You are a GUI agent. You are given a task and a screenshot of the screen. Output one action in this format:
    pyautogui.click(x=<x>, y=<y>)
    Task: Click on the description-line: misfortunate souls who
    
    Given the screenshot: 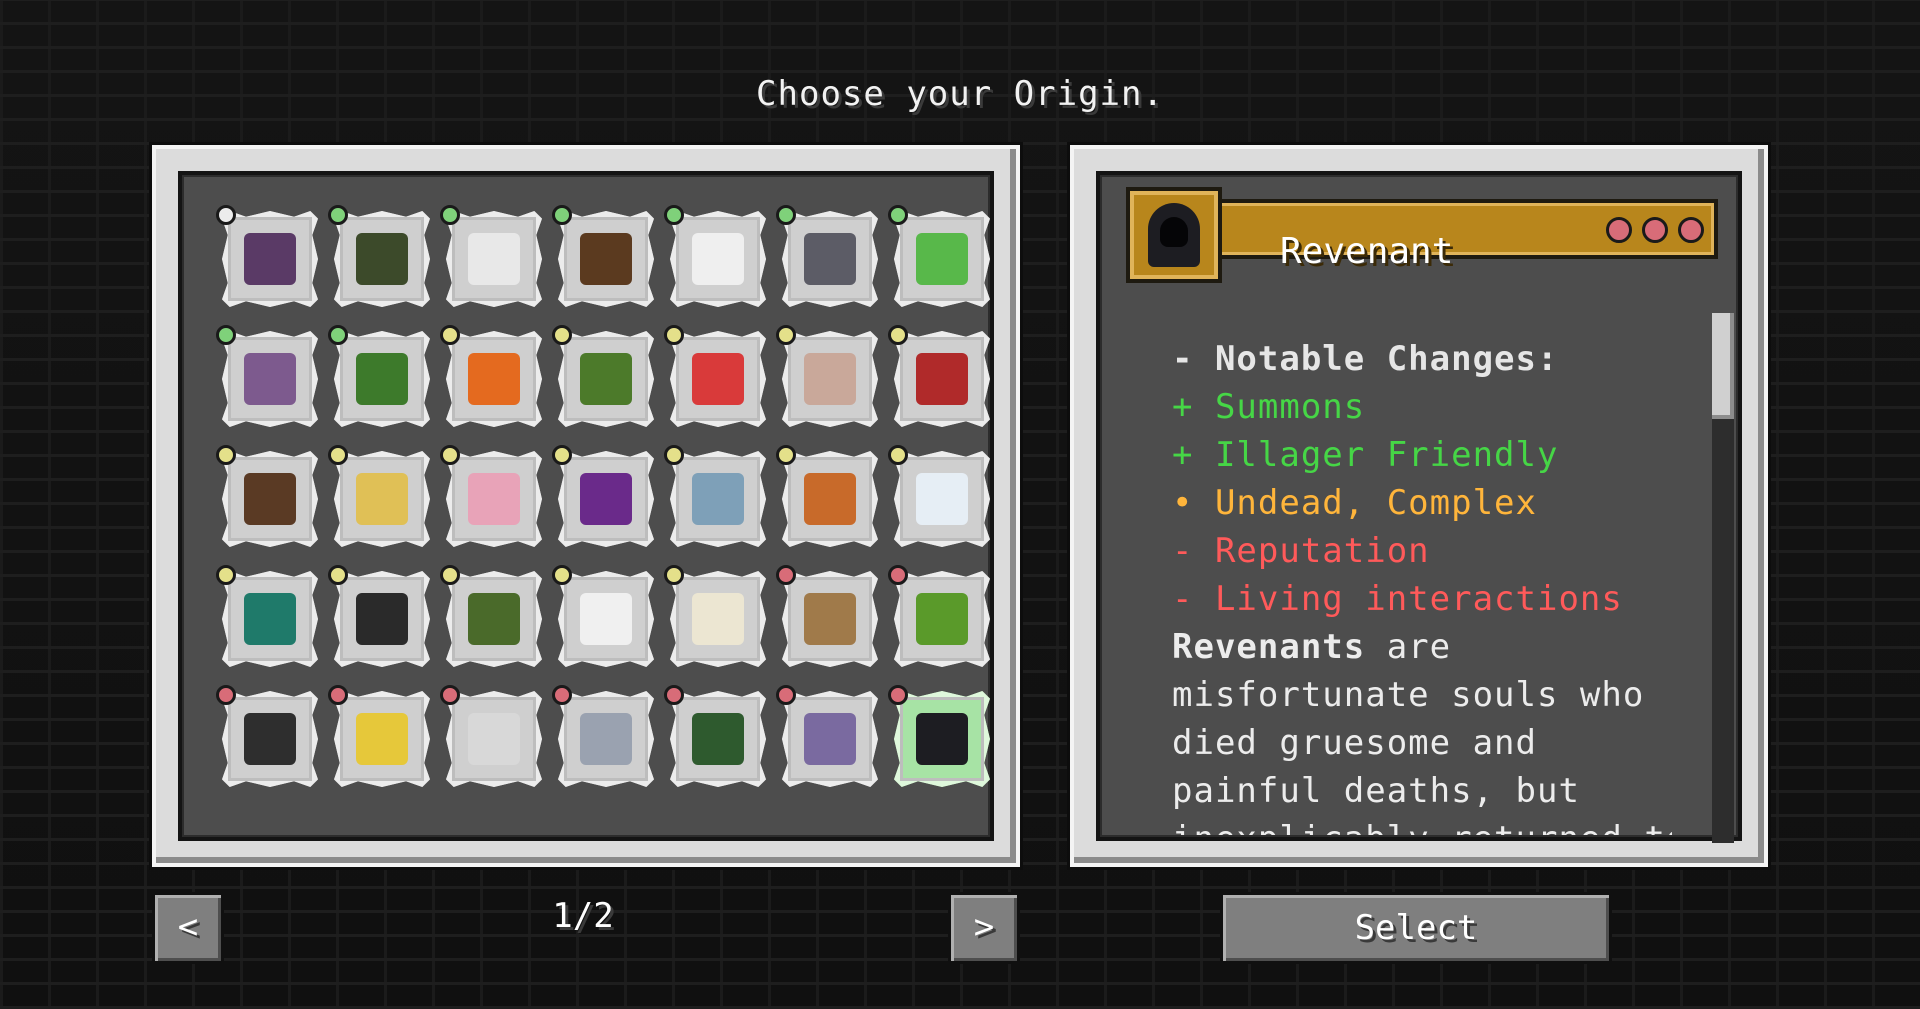 What is the action you would take?
    pyautogui.click(x=1408, y=695)
    